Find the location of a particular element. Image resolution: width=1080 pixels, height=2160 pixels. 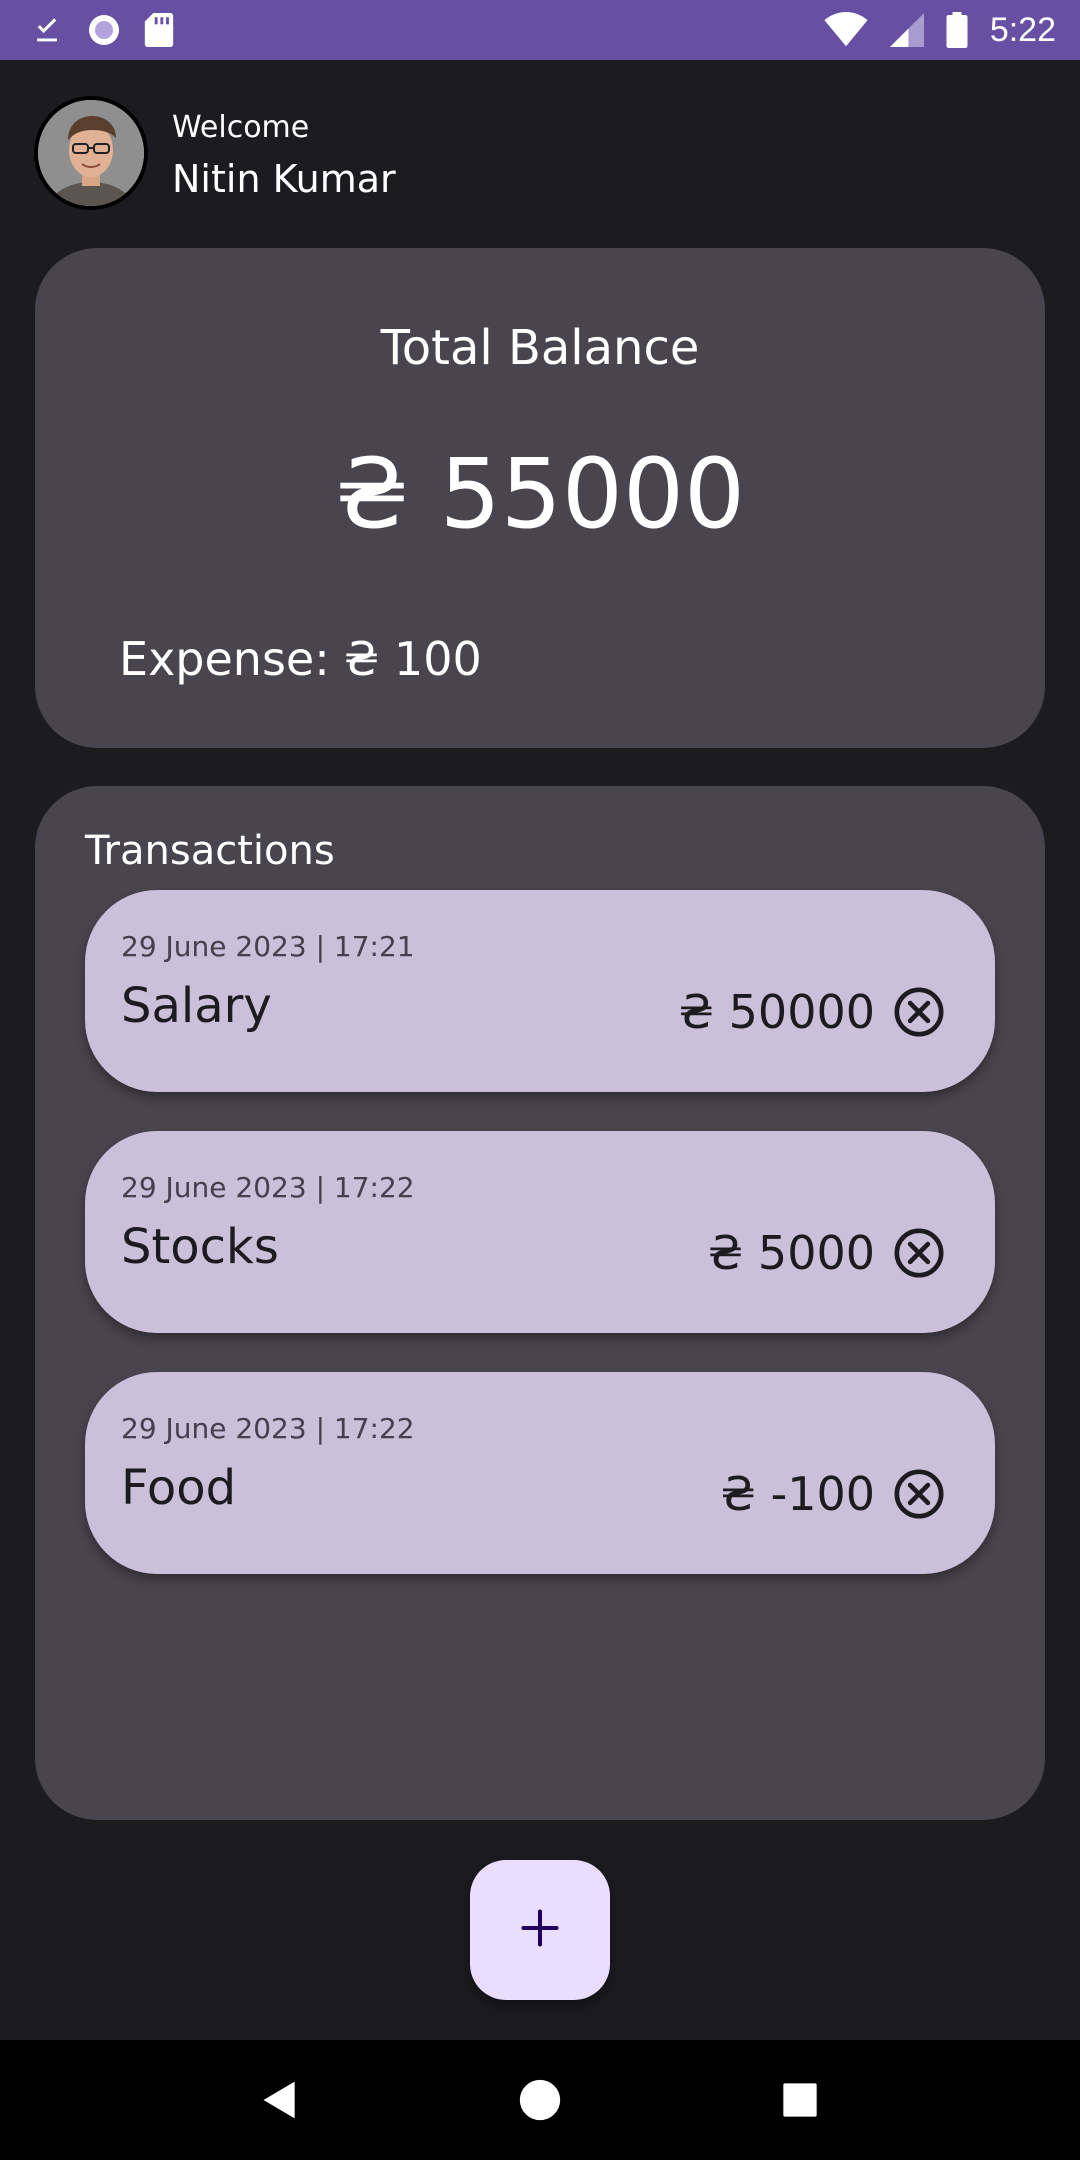

download-done-icon is located at coordinates (47, 30).